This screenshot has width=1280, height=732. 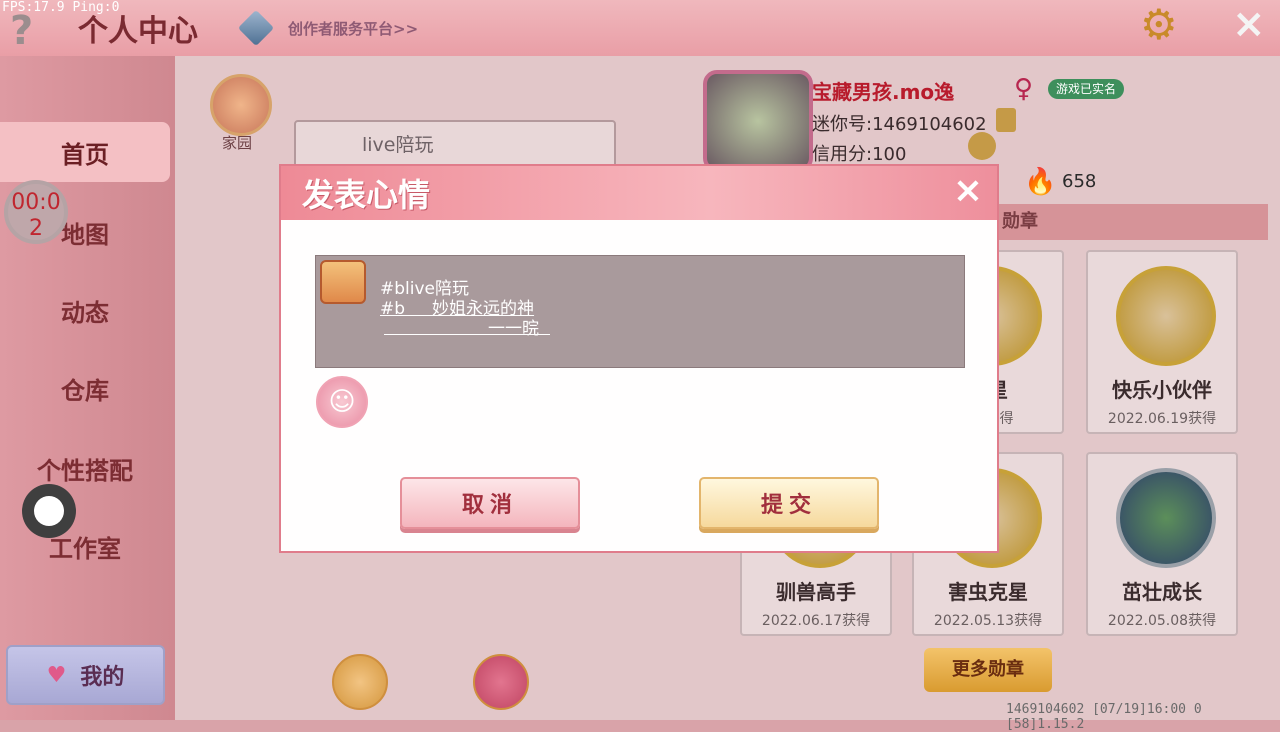 What do you see at coordinates (467, 334) in the screenshot?
I see `text-underline` at bounding box center [467, 334].